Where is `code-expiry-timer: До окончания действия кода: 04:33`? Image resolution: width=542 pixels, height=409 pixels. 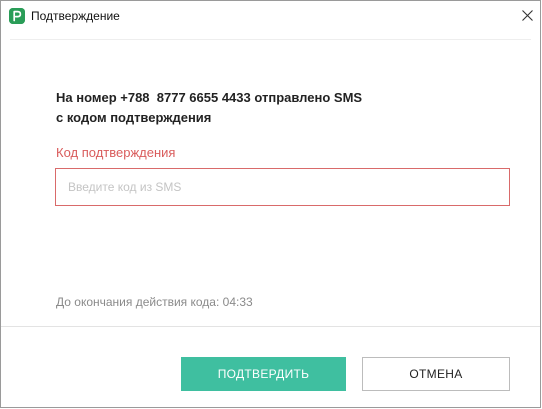 code-expiry-timer: До окончания действия кода: 04:33 is located at coordinates (154, 302).